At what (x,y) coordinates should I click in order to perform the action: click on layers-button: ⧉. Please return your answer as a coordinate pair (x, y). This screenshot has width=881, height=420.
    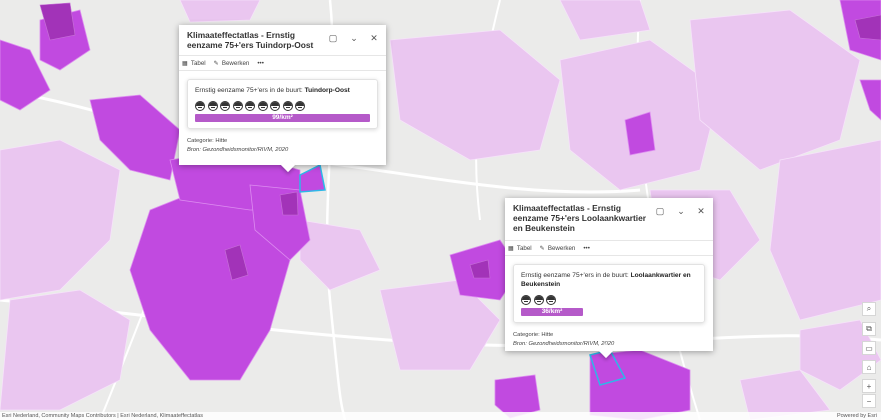
    Looking at the image, I should click on (869, 329).